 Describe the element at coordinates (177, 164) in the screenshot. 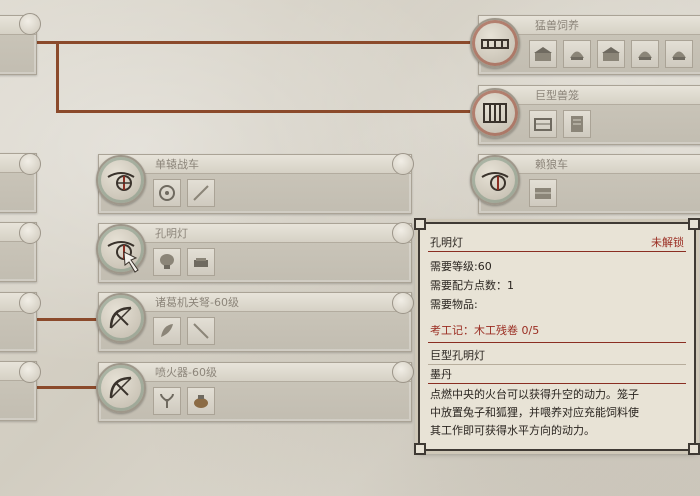

I see `node-title: 单辕战车` at that location.